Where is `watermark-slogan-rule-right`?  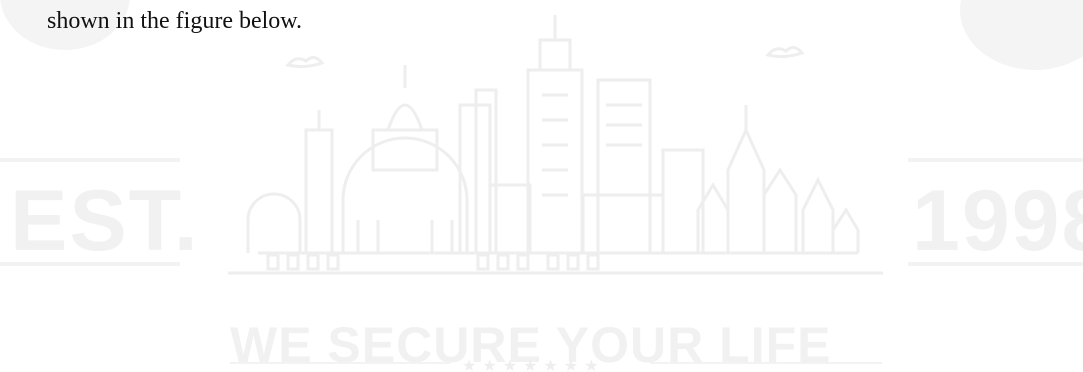 watermark-slogan-rule-right is located at coordinates (766, 363).